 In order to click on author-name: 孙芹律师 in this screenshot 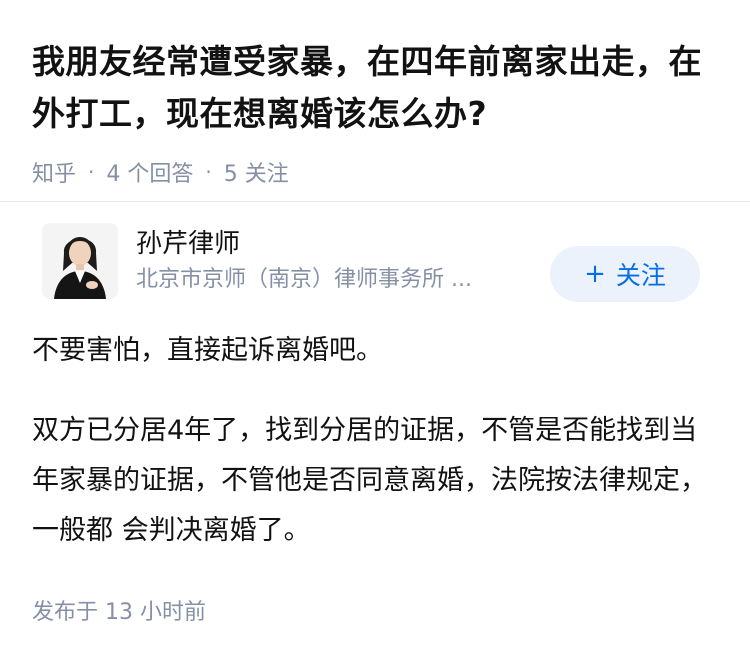, I will do `click(336, 244)`.